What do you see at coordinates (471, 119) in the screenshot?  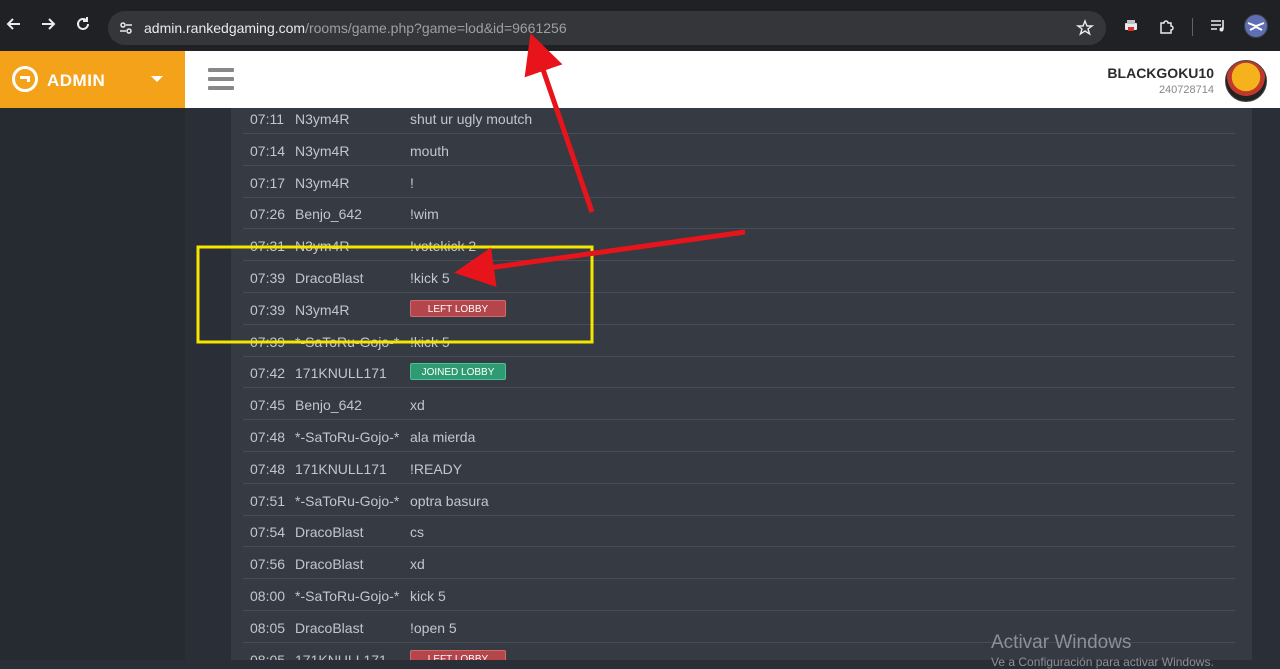 I see `chat-message: shut ur ugly moutch` at bounding box center [471, 119].